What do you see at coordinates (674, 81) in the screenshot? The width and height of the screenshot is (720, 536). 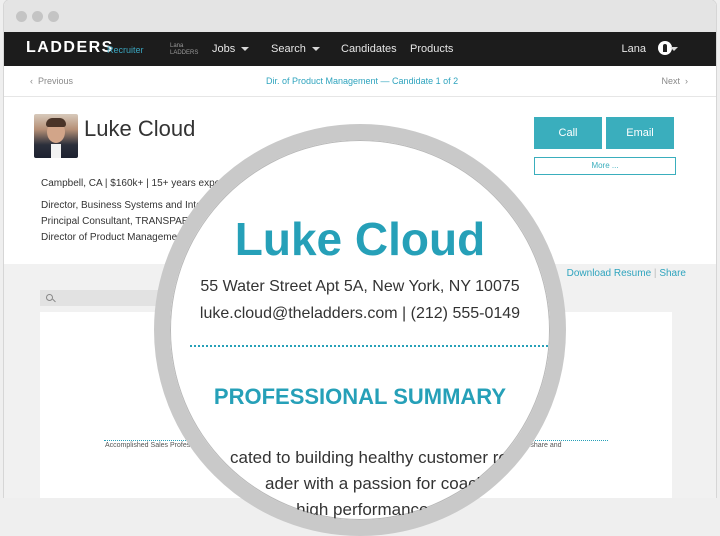 I see `next-link: Next ›` at bounding box center [674, 81].